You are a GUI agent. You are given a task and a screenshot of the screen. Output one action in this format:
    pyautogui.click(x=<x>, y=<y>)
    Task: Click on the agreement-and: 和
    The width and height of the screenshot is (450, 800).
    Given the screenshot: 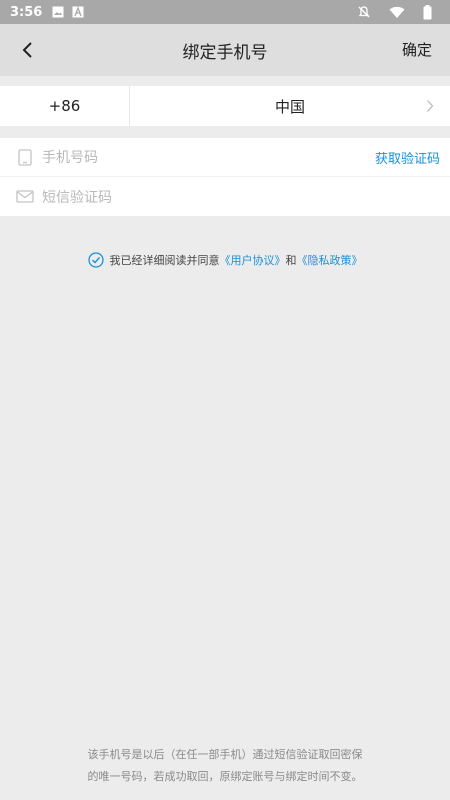 What is the action you would take?
    pyautogui.click(x=291, y=260)
    